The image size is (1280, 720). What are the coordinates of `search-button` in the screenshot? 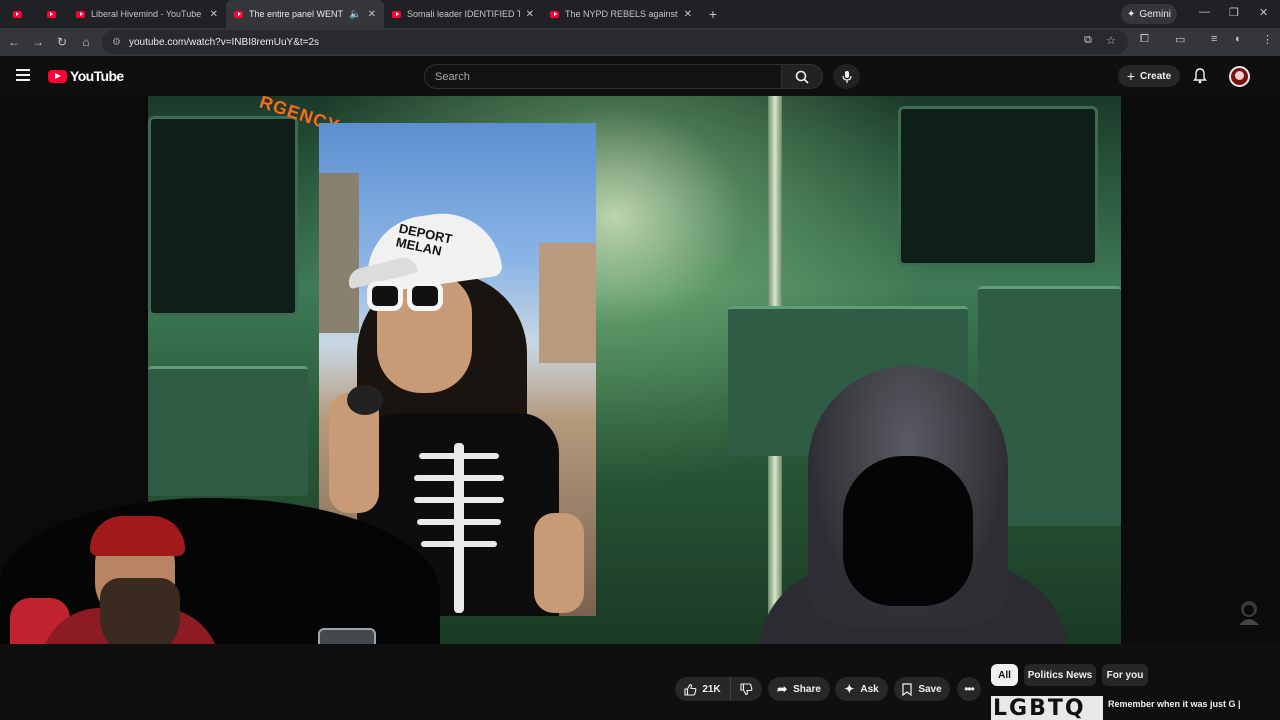 It's located at (802, 76).